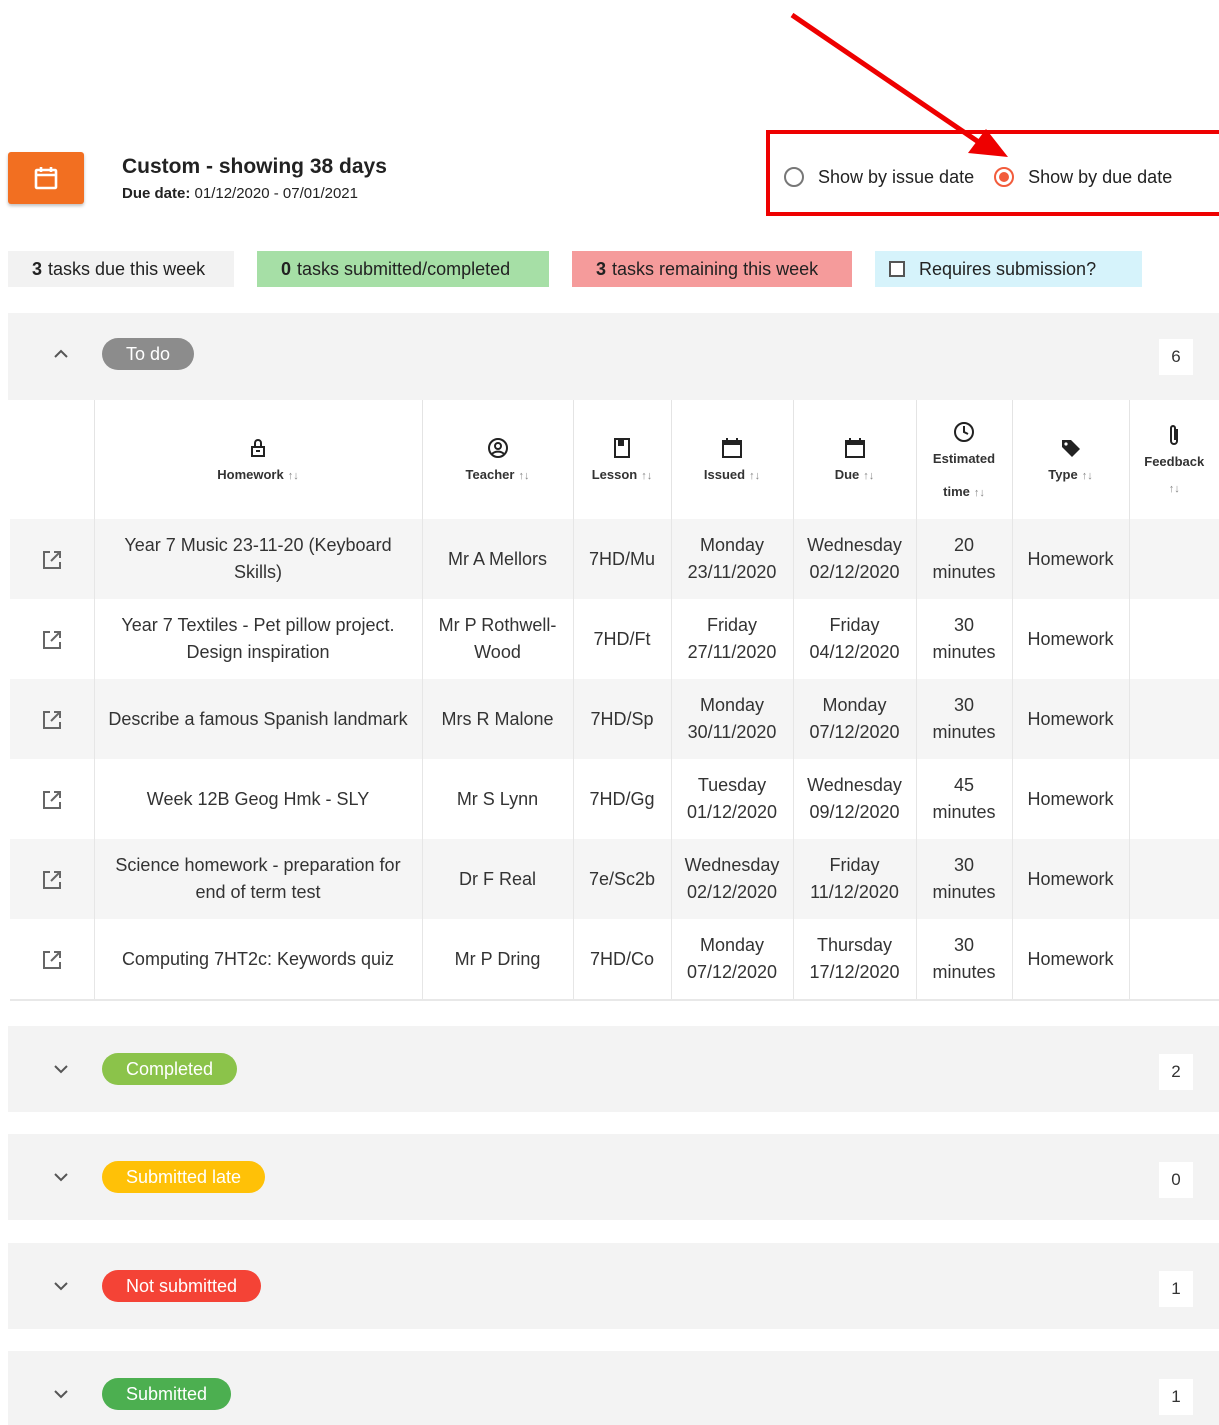  Describe the element at coordinates (622, 459) in the screenshot. I see `col-lesson: Lesson ↑↓` at that location.